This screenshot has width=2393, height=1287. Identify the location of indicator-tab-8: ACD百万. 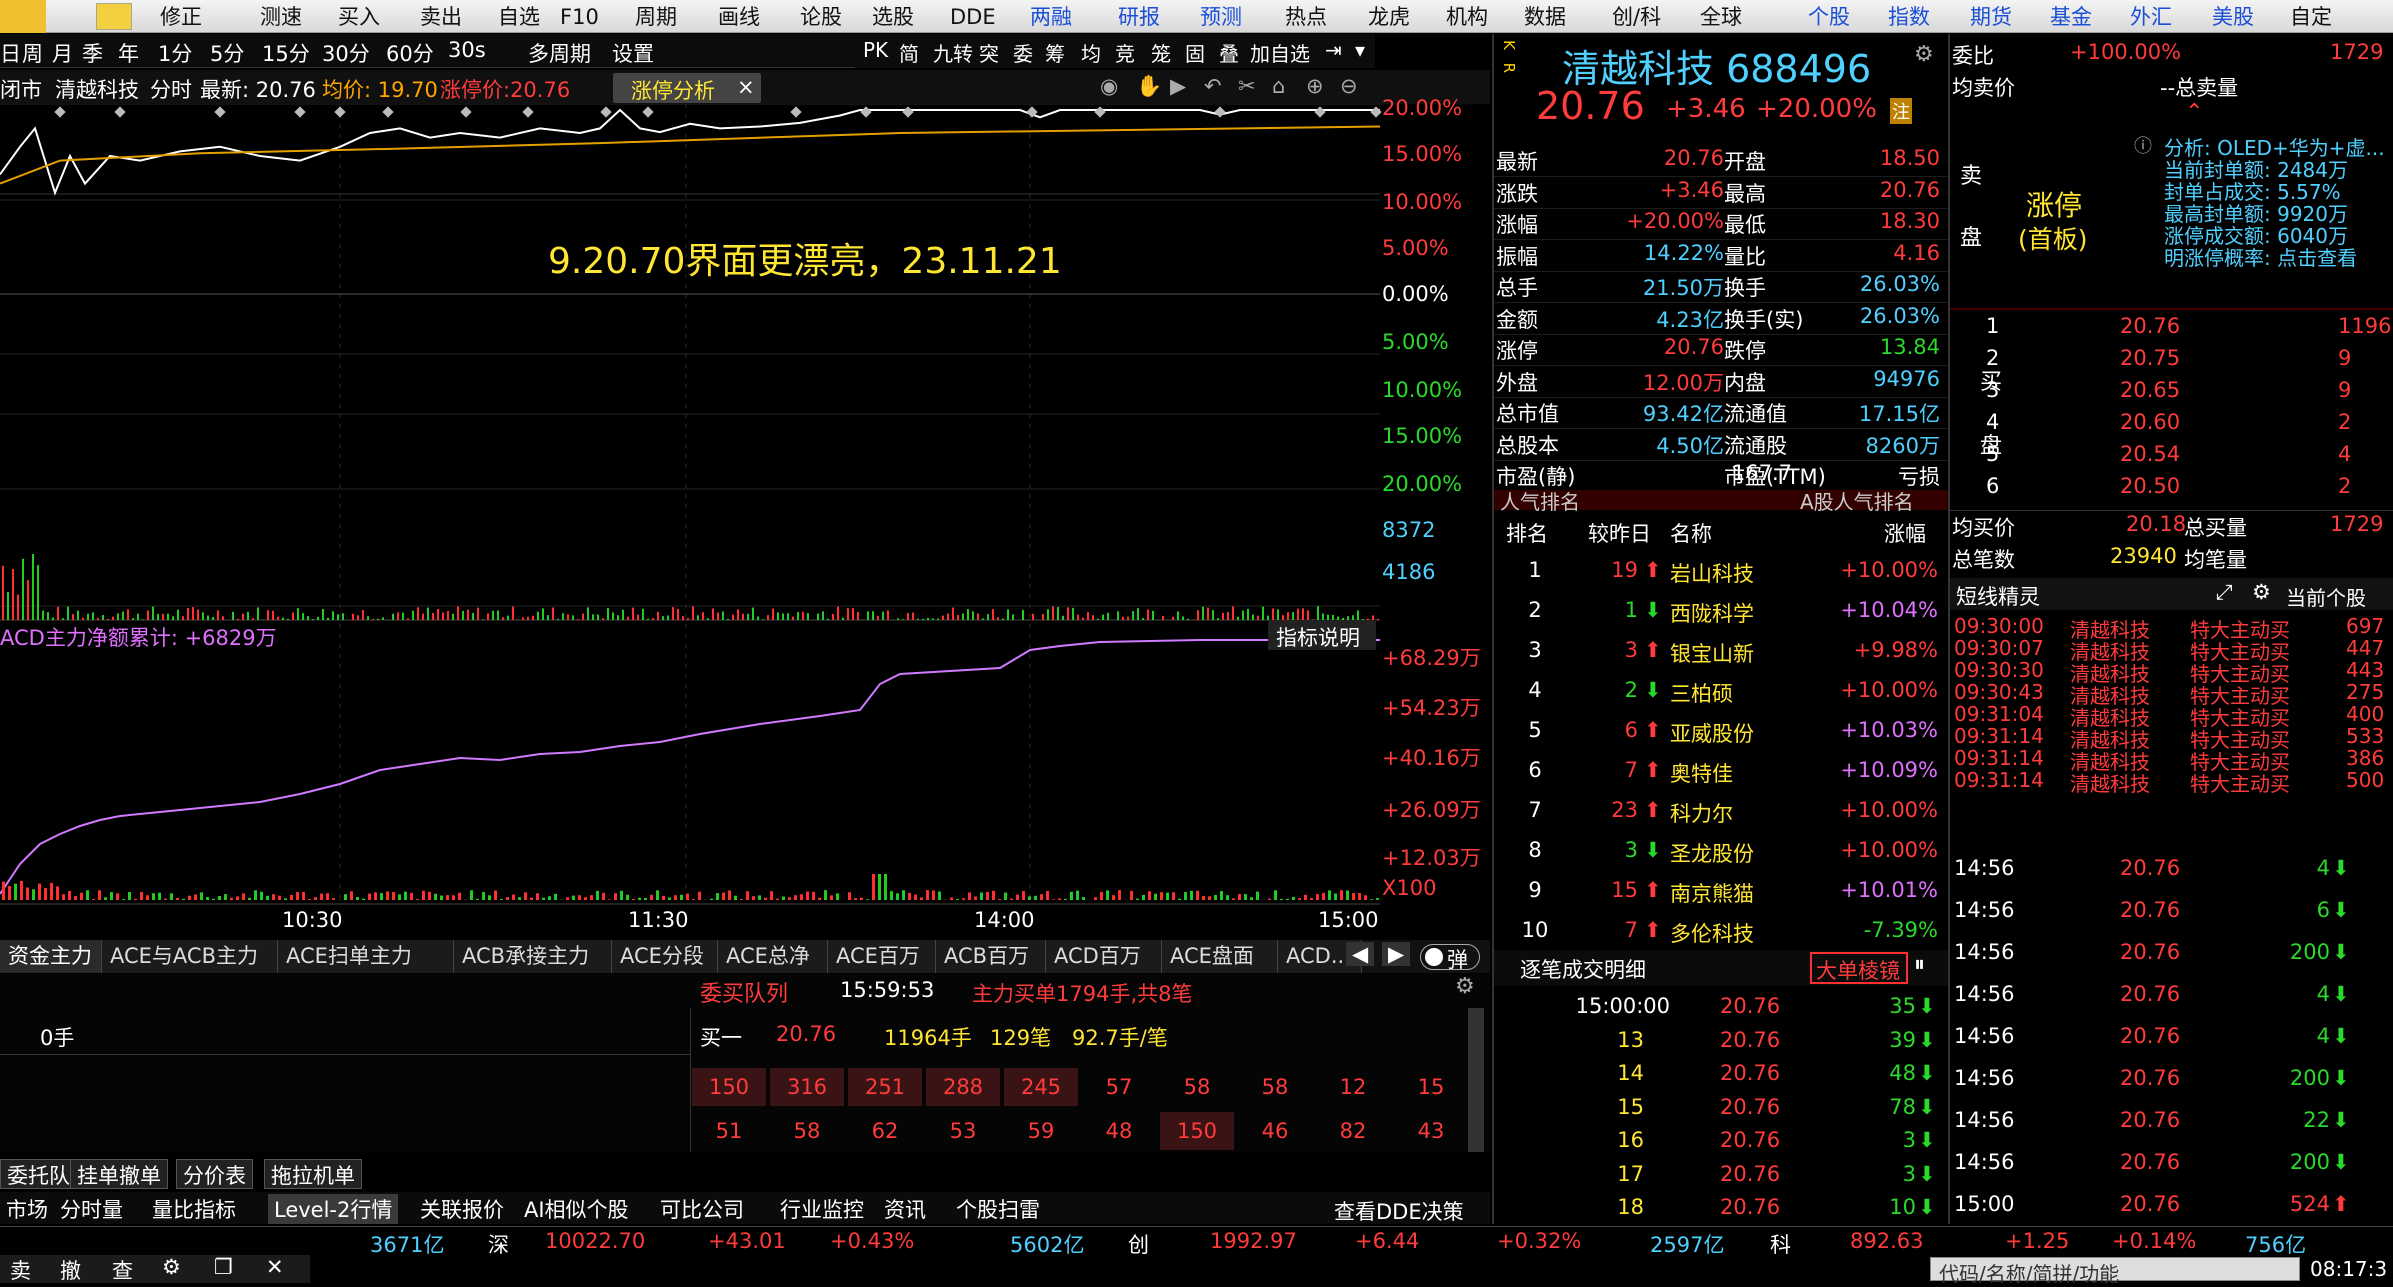
(1104, 956).